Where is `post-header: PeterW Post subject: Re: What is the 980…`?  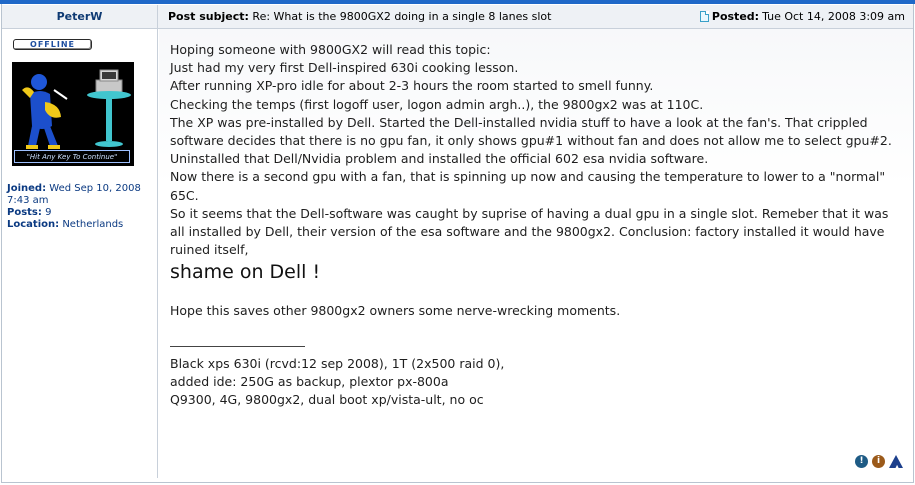
post-header: PeterW Post subject: Re: What is the 980… is located at coordinates (457, 16).